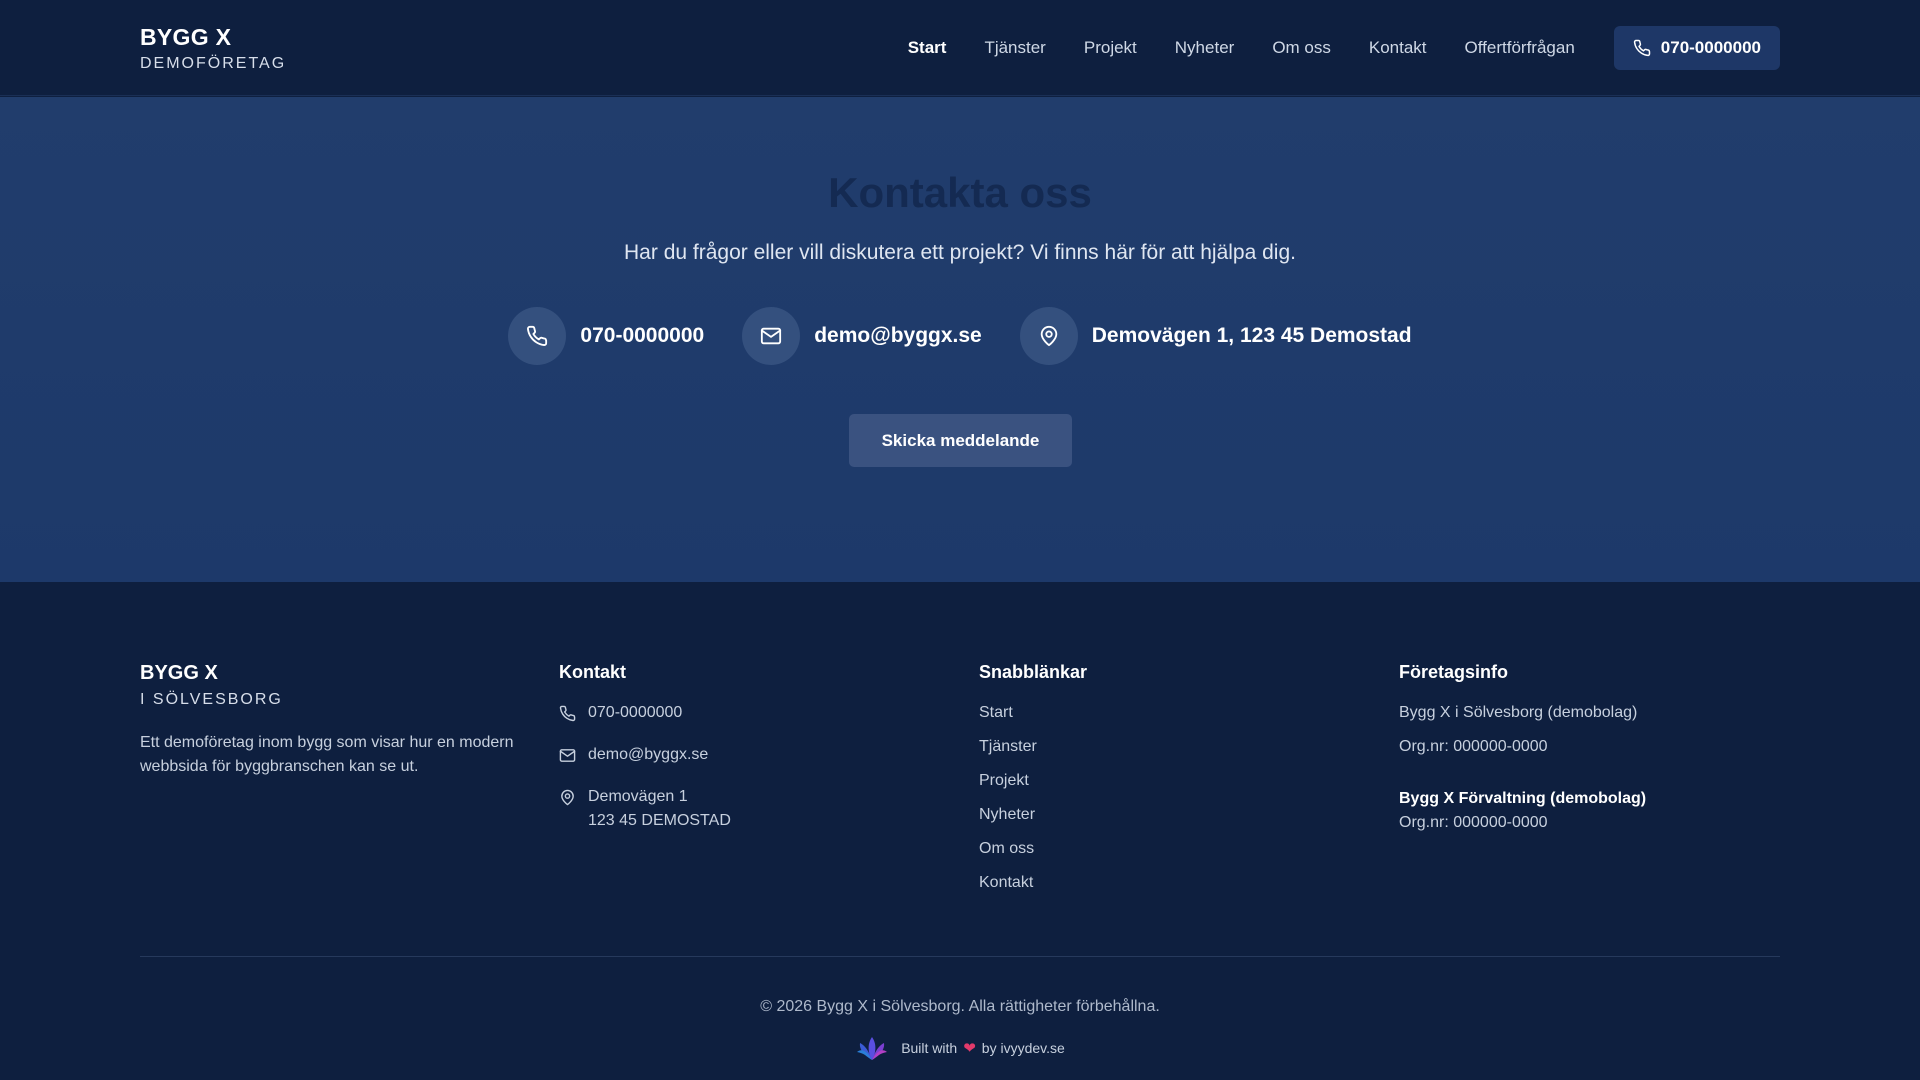 This screenshot has height=1080, width=1920. Describe the element at coordinates (1033, 883) in the screenshot. I see `footer-link-kontakt: Kontakt` at that location.